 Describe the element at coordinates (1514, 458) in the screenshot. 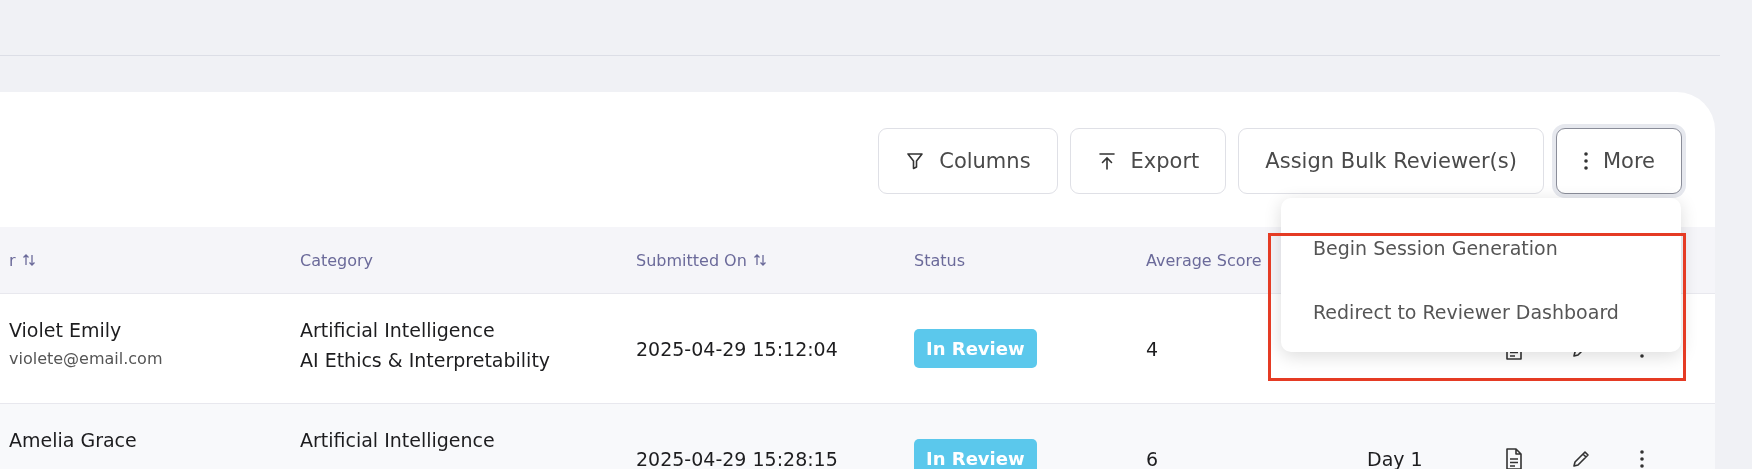

I see `document-icon` at that location.